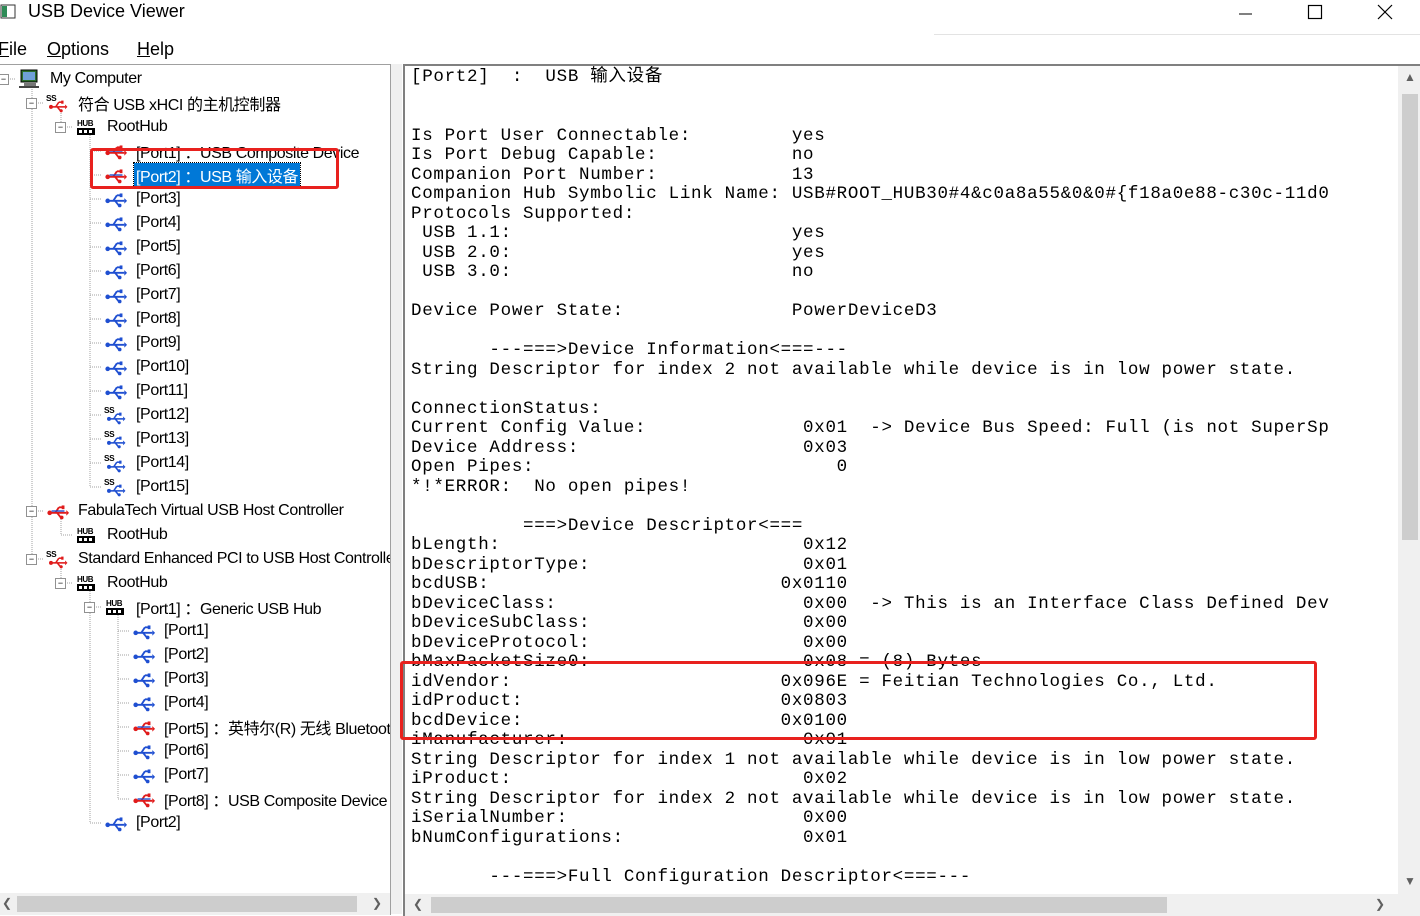 The image size is (1420, 916). I want to click on tree-item-label: [Port5], so click(158, 246).